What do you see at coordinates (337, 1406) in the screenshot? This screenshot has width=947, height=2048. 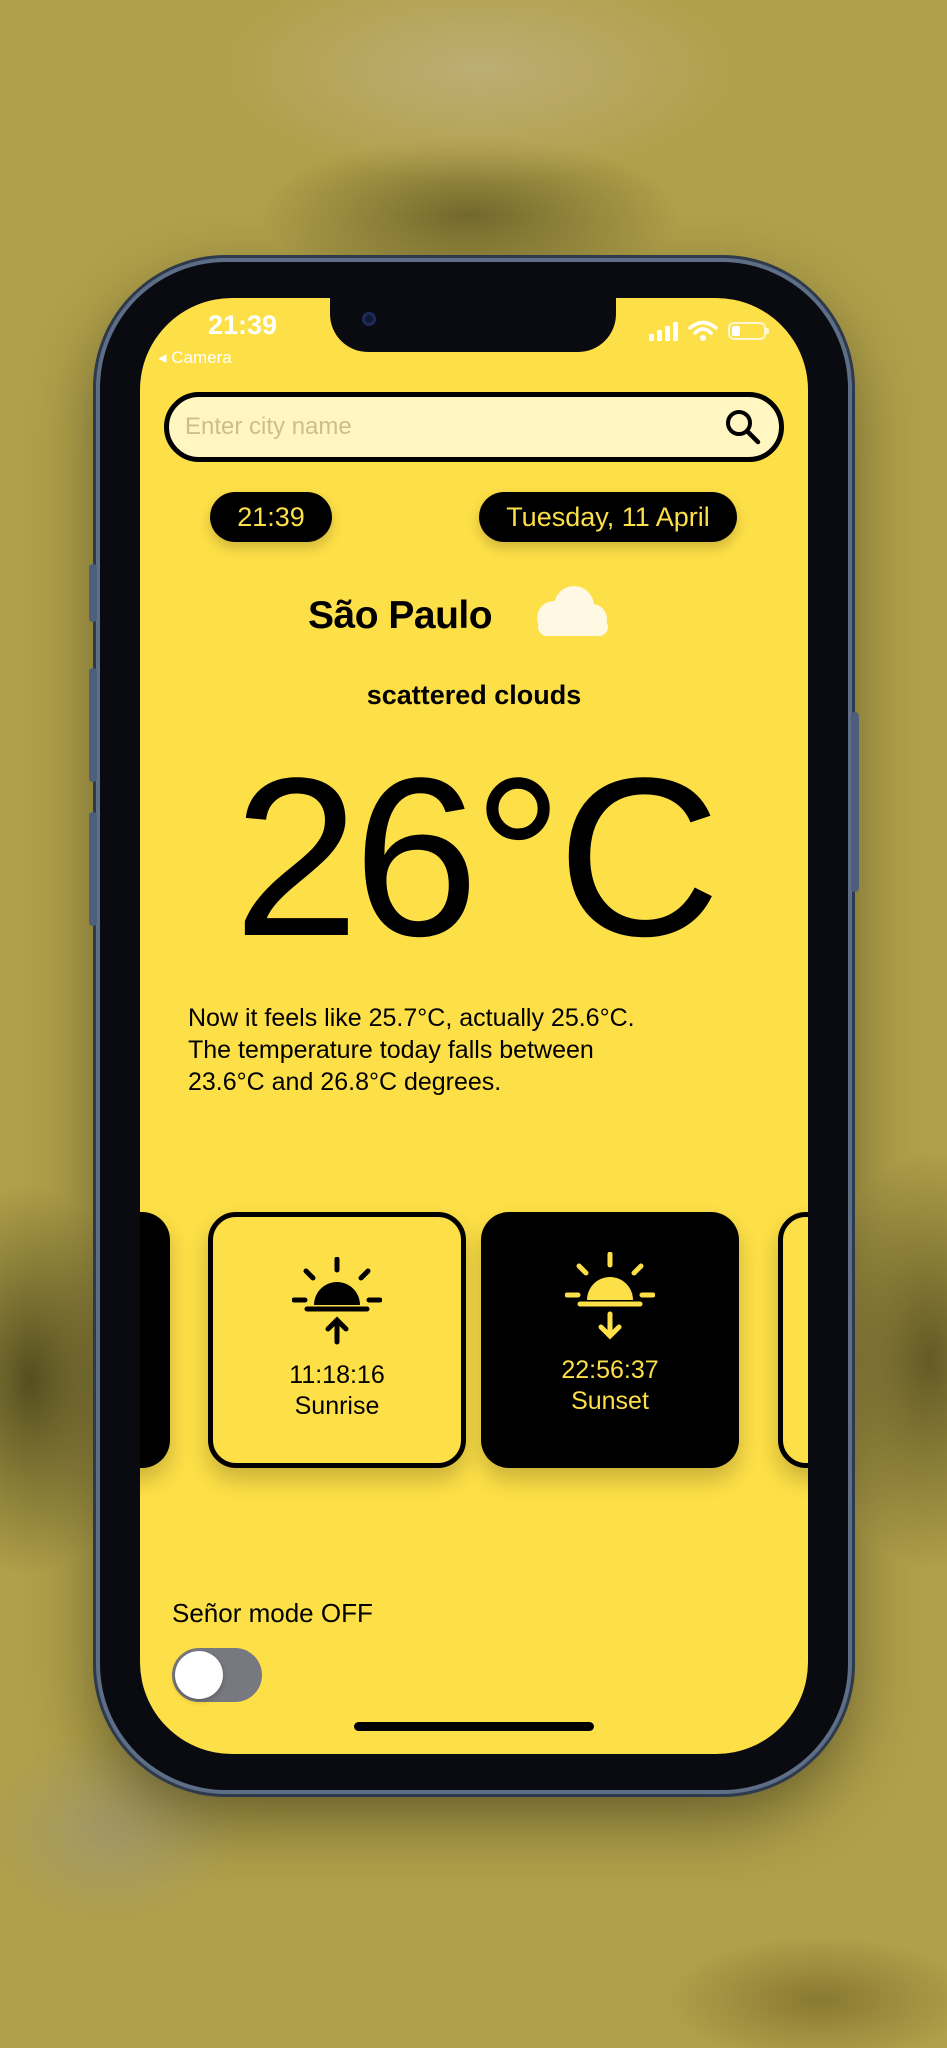 I see `sunrise-label: Sunrise` at bounding box center [337, 1406].